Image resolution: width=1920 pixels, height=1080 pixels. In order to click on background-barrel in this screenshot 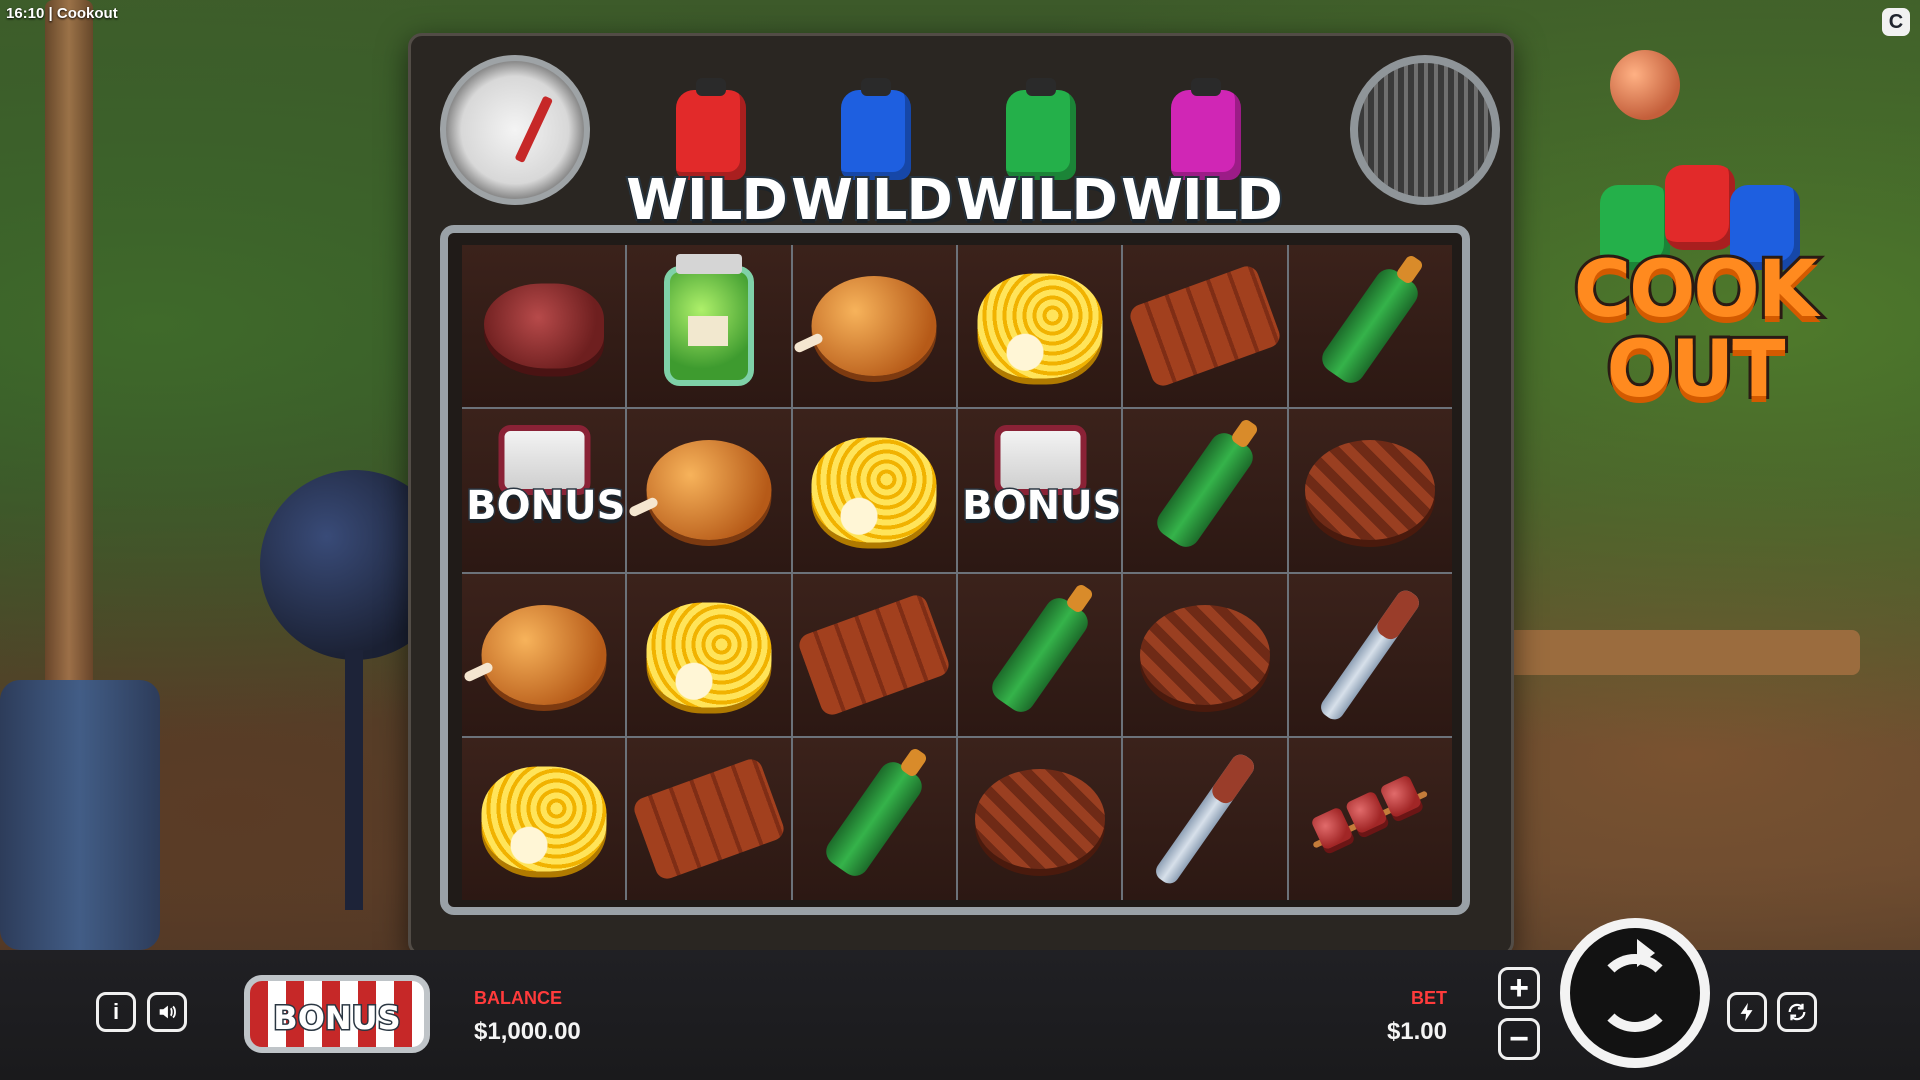, I will do `click(80, 815)`.